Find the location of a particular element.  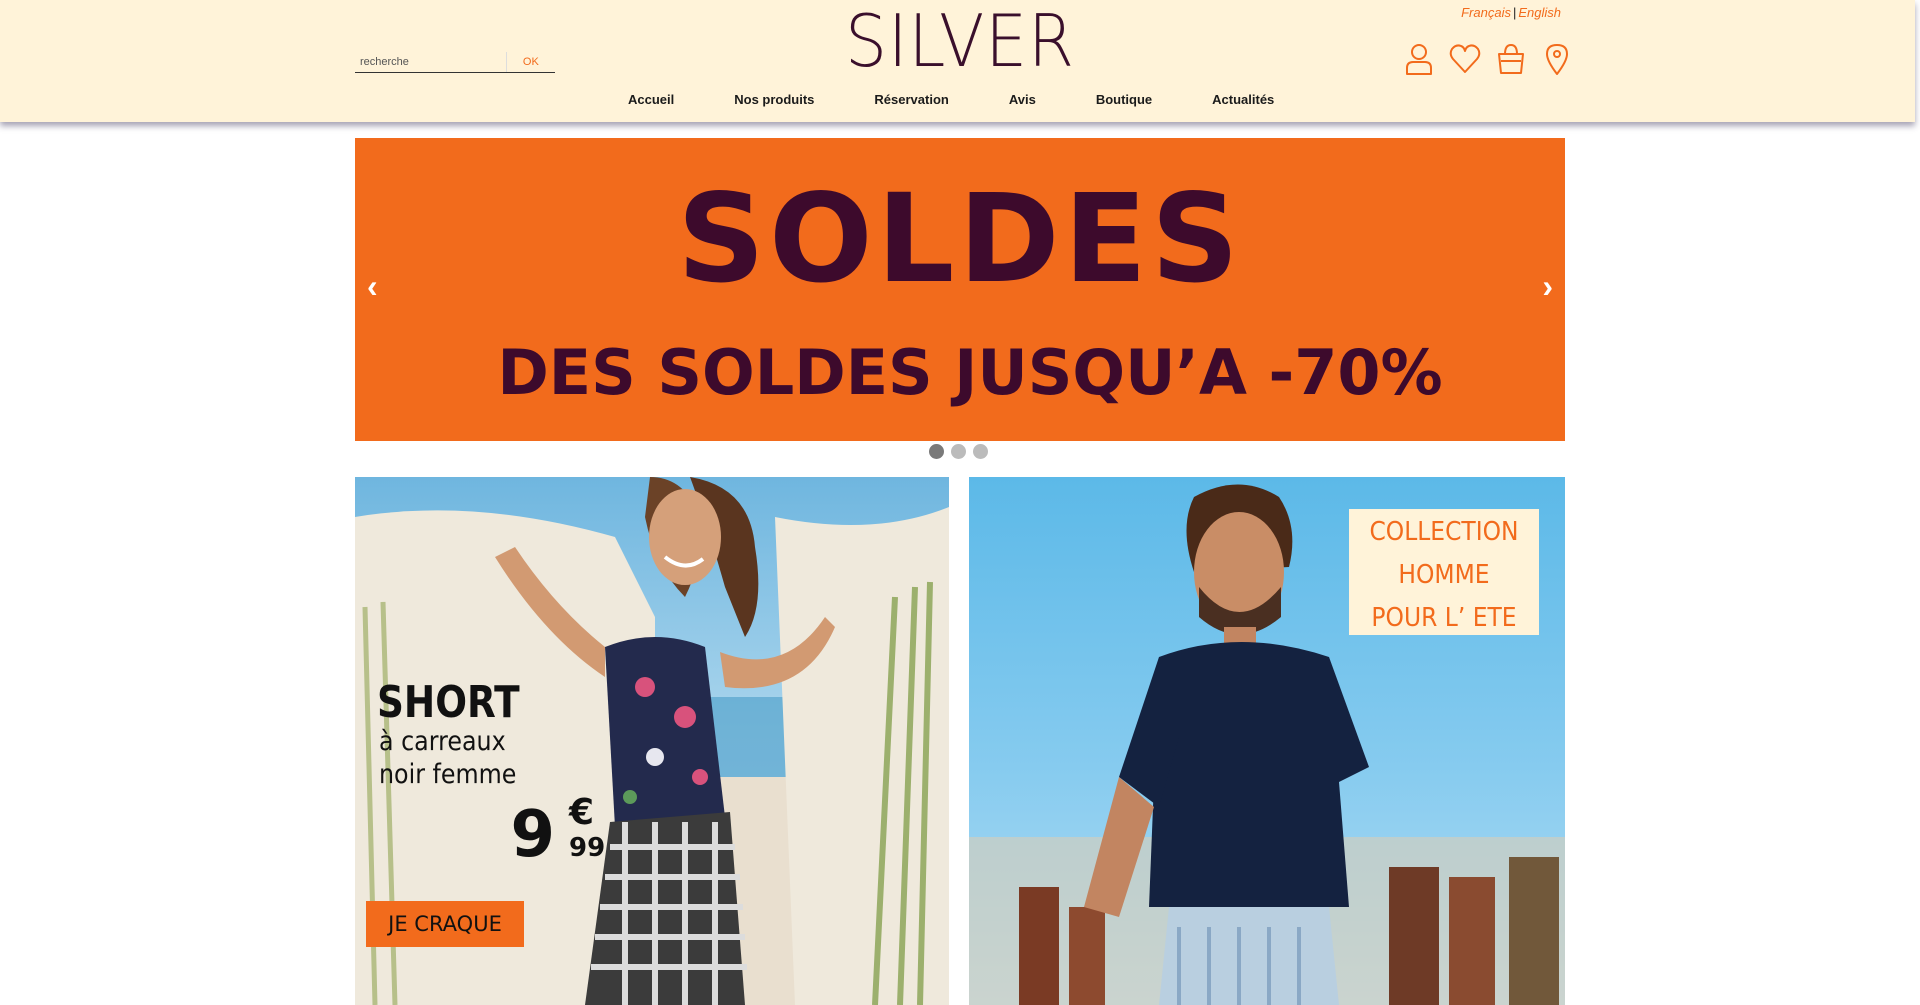

lang-french-link: Français is located at coordinates (1486, 12).